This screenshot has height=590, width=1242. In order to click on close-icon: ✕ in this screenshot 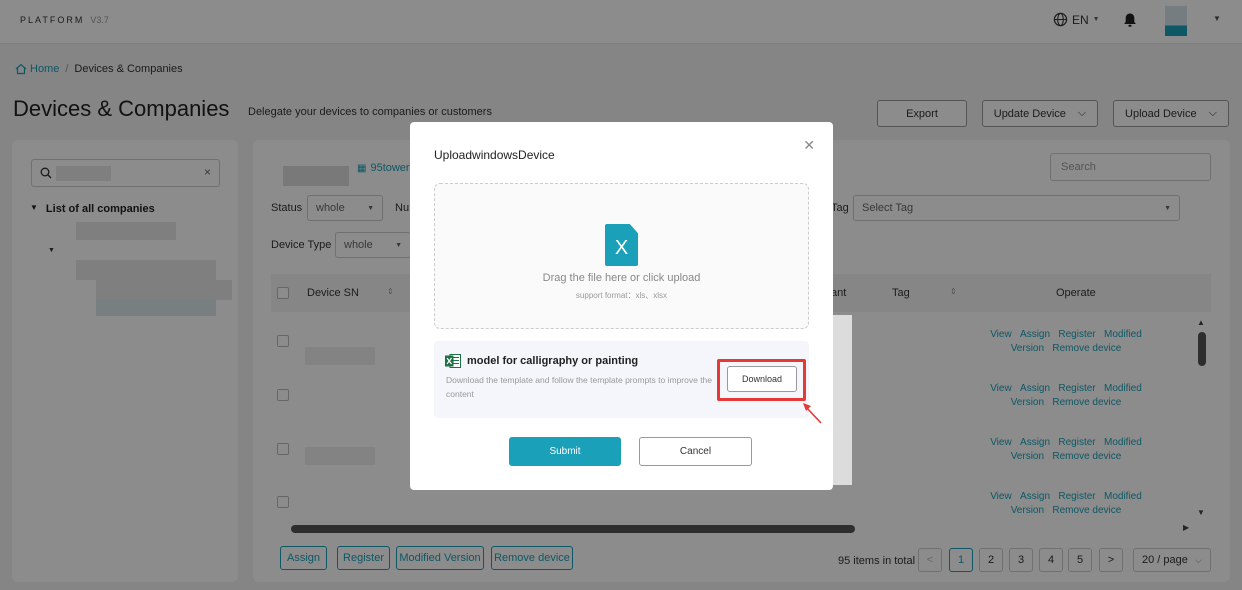, I will do `click(809, 145)`.